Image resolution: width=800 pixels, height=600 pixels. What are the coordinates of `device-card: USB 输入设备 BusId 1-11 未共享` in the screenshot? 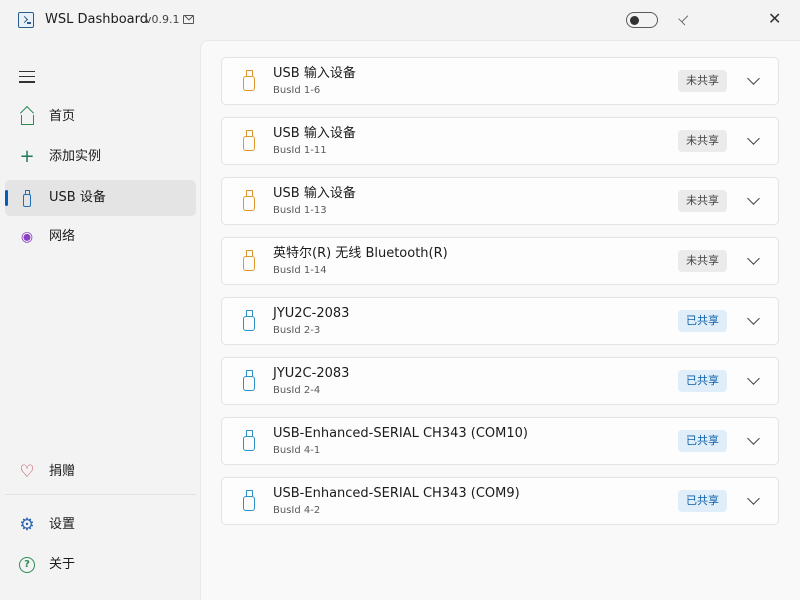 It's located at (500, 141).